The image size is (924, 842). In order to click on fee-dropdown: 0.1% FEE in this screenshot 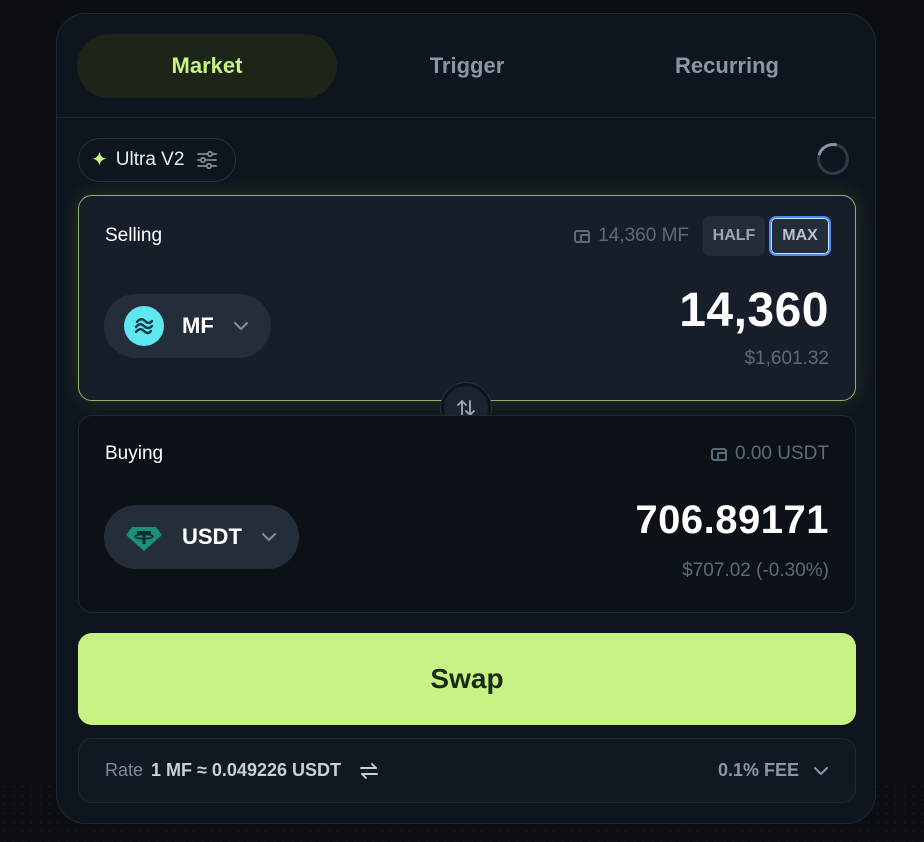, I will do `click(773, 770)`.